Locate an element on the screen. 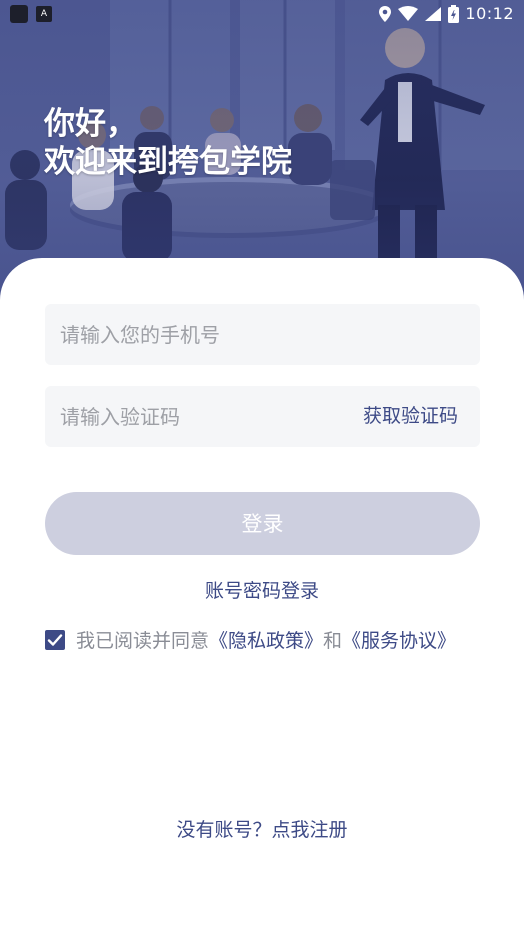  privacy-policy-link: 《隐私政策》 is located at coordinates (266, 639).